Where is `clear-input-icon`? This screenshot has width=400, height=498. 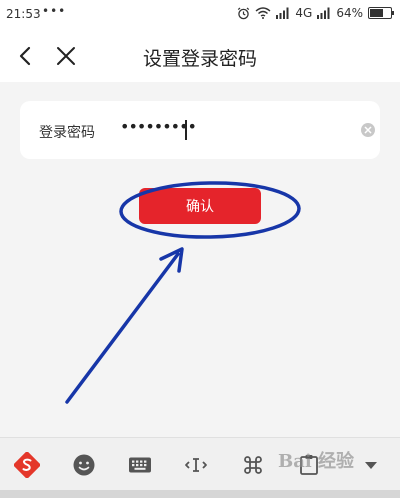 clear-input-icon is located at coordinates (368, 130).